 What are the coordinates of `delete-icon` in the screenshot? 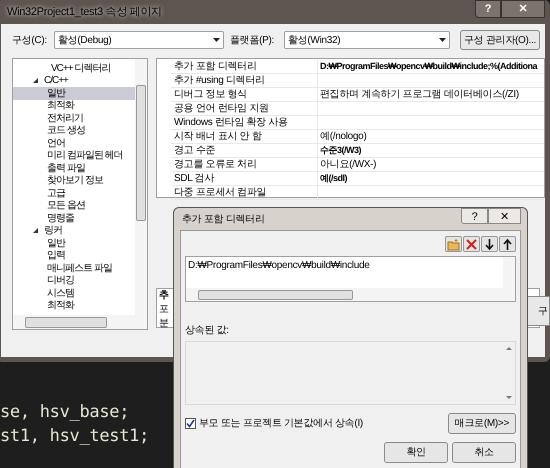 It's located at (471, 244).